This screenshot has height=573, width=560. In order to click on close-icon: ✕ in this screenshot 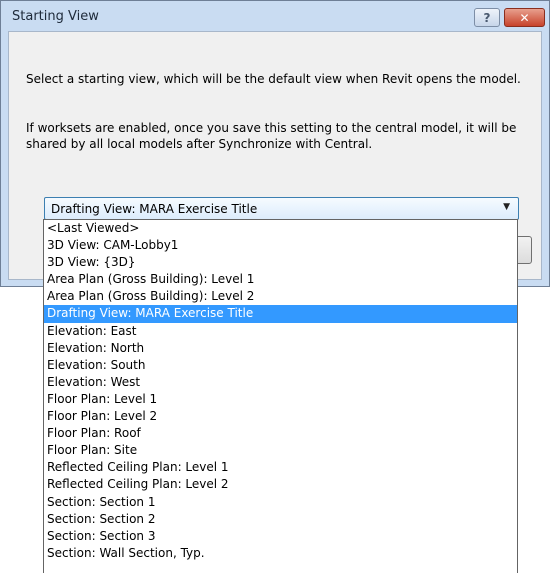, I will do `click(524, 17)`.